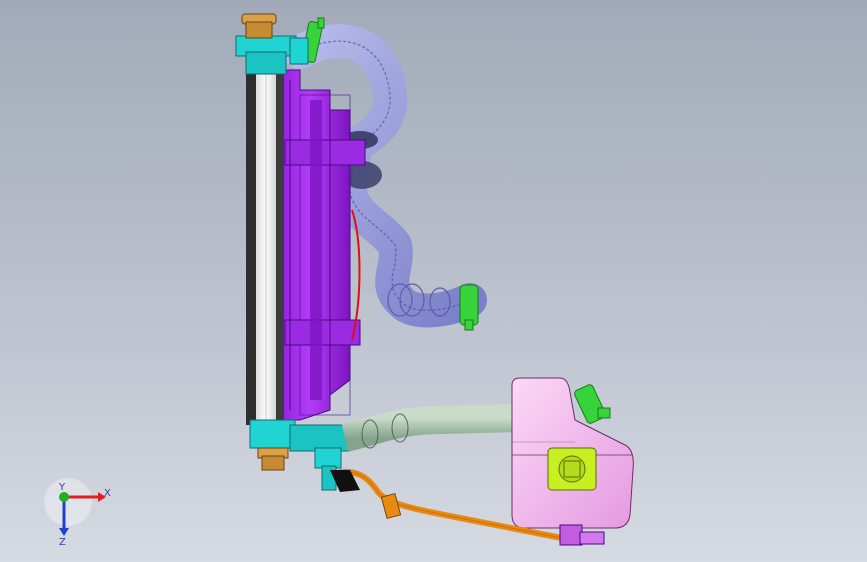  Describe the element at coordinates (62, 542) in the screenshot. I see `z-axis-label: Z` at that location.